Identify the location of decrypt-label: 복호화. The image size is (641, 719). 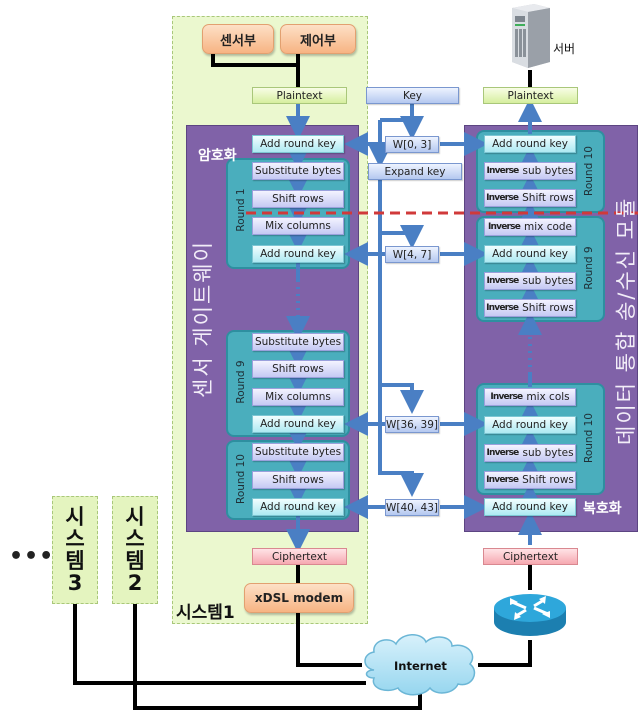
(602, 509).